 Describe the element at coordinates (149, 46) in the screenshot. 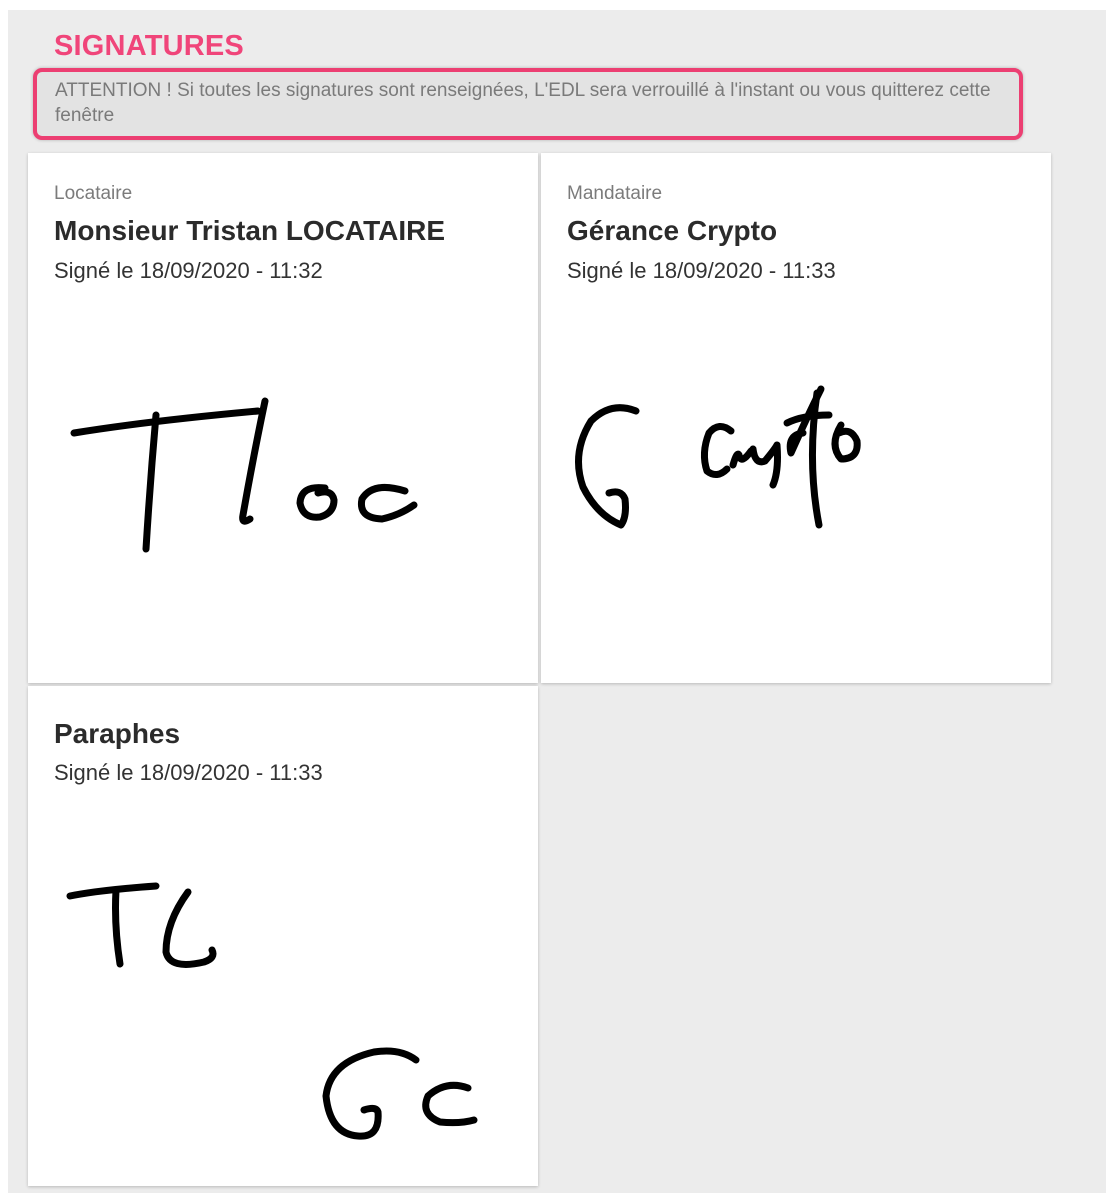

I see `section-title: SIGNATURES` at that location.